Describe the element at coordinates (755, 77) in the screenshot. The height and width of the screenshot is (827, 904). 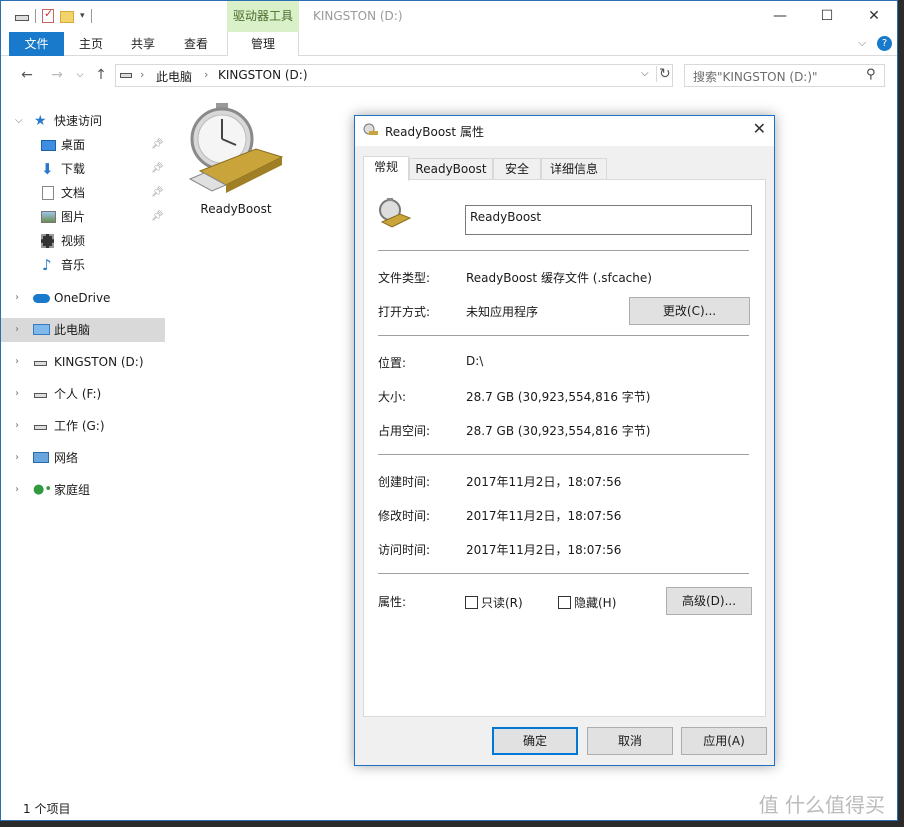
I see `search-placeholder: 搜索"KINGSTON (D:)"` at that location.